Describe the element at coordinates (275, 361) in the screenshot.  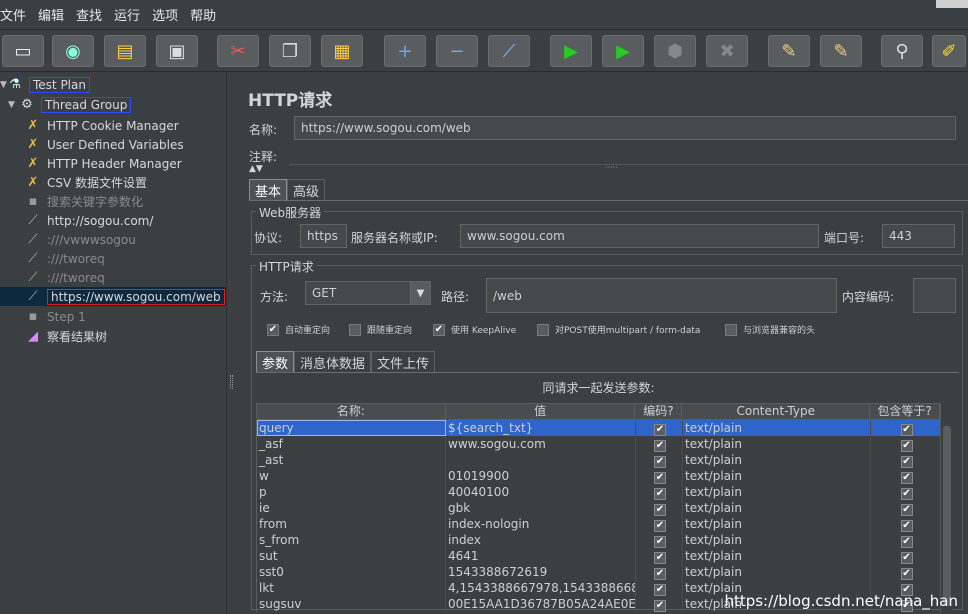
I see `tab-parameters: 参数` at that location.